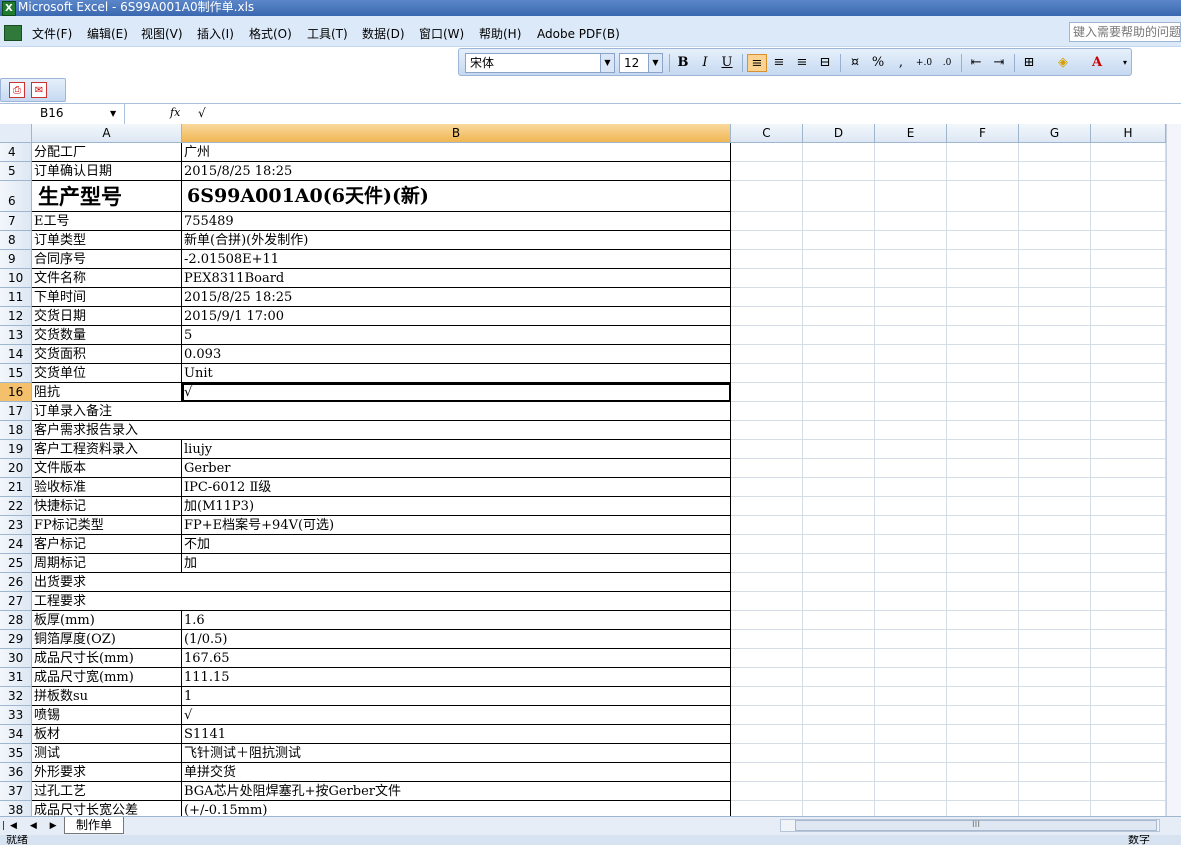  Describe the element at coordinates (107, 259) in the screenshot. I see `label-cell: 合同序号` at that location.